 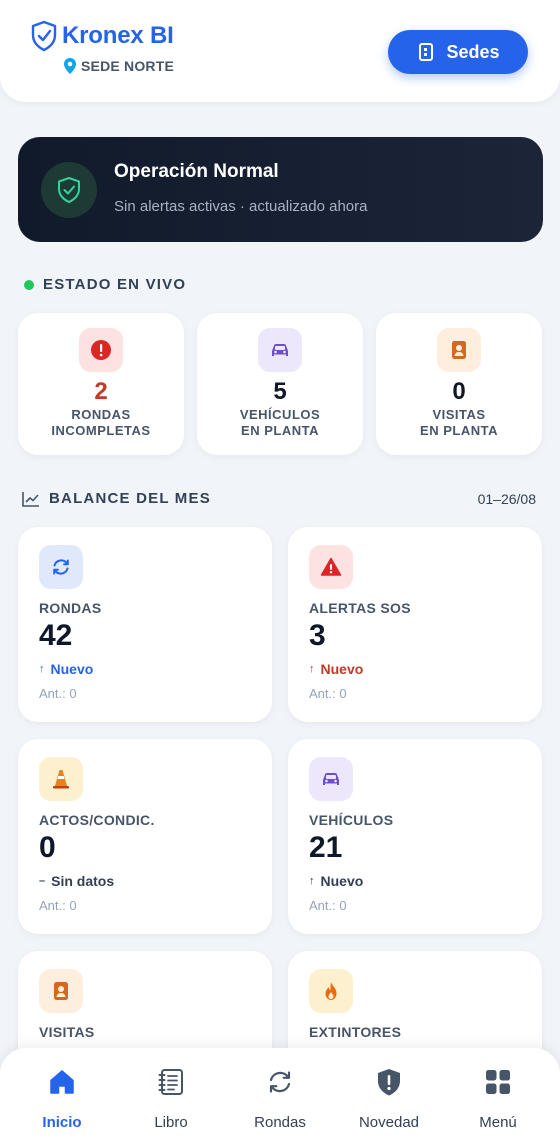 I want to click on building-icon, so click(x=426, y=52).